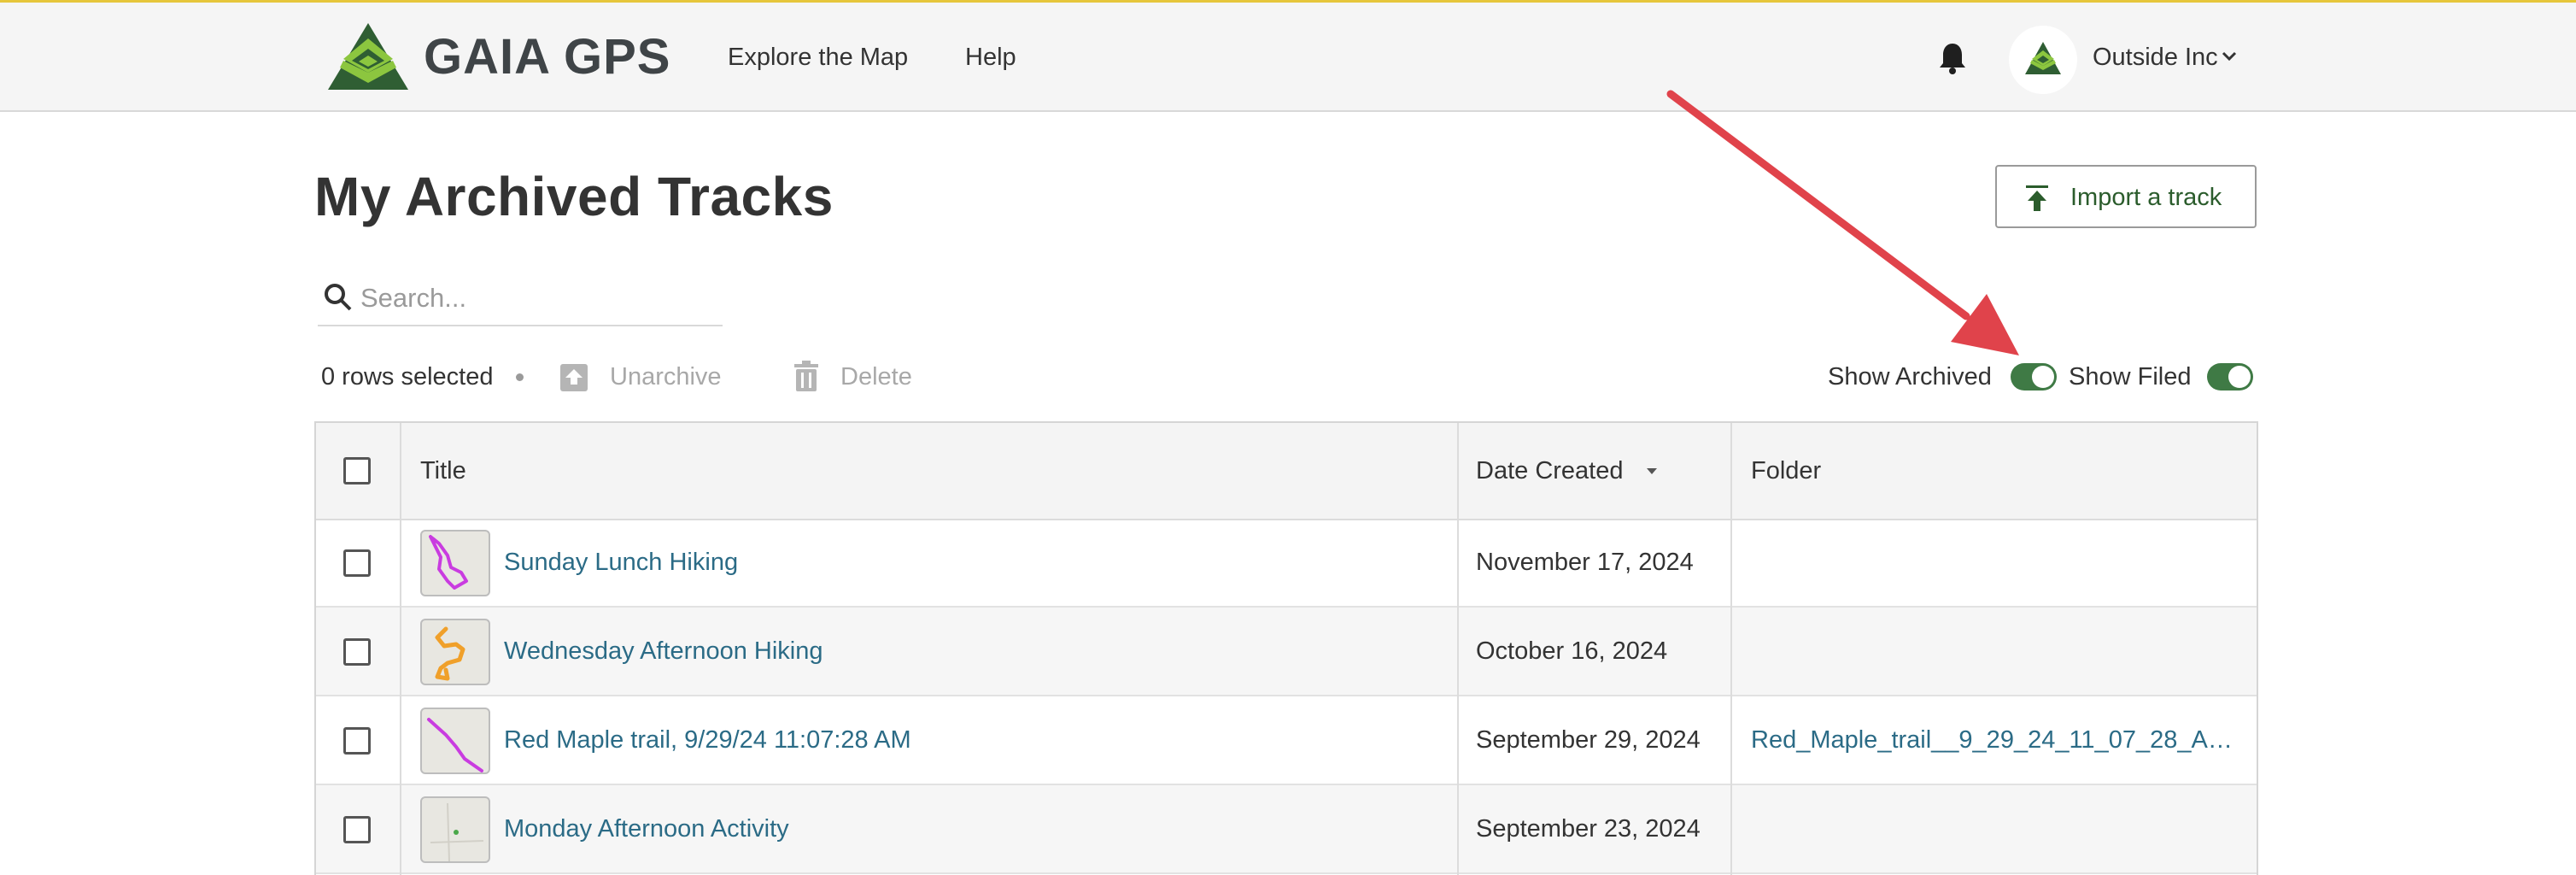 The width and height of the screenshot is (2576, 875). What do you see at coordinates (707, 740) in the screenshot?
I see `track-title-link: Red Maple trail, 9/29/24 11:07:28 AM` at bounding box center [707, 740].